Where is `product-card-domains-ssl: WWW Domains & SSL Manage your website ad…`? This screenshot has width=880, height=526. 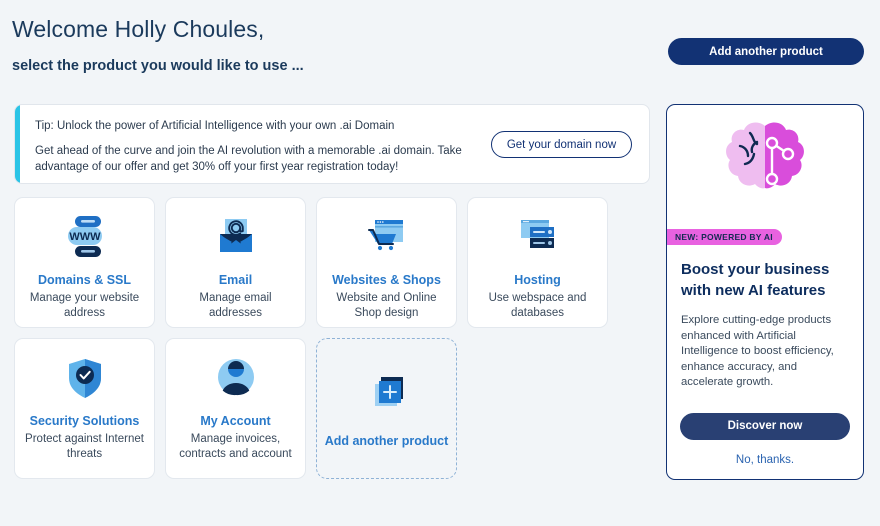 product-card-domains-ssl: WWW Domains & SSL Manage your website ad… is located at coordinates (84, 262).